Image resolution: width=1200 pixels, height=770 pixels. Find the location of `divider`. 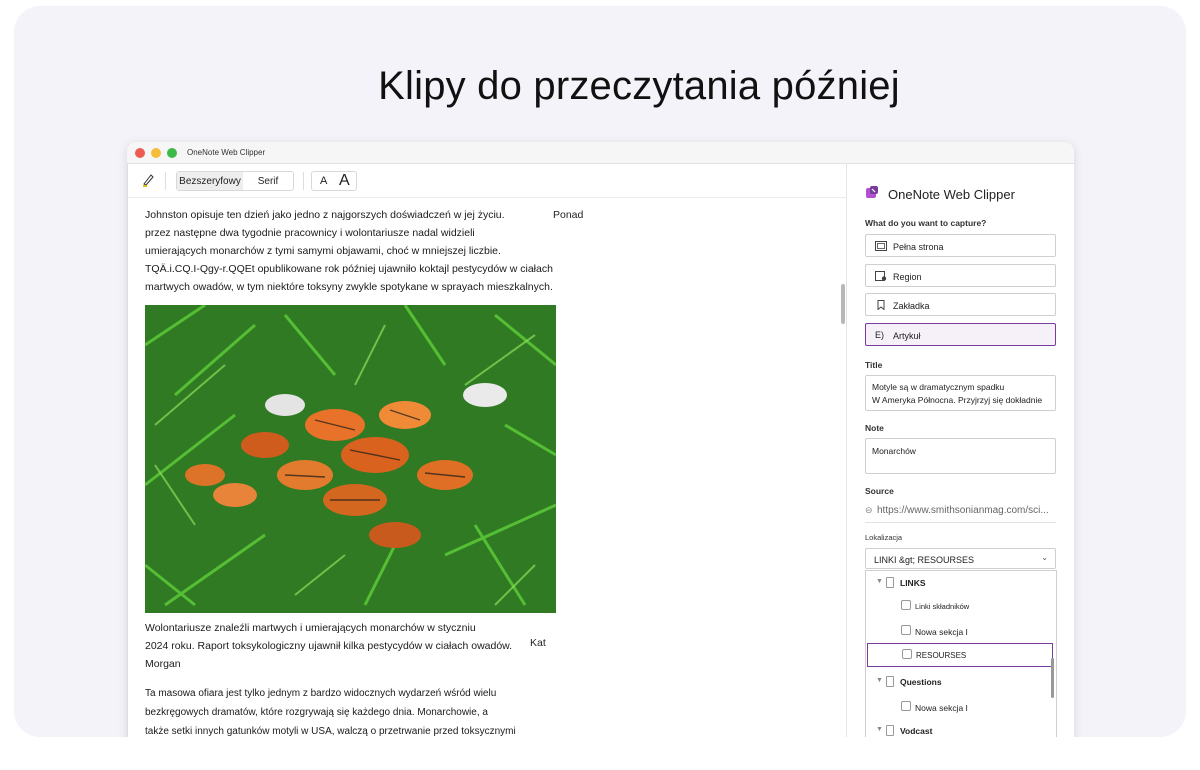

divider is located at coordinates (960, 522).